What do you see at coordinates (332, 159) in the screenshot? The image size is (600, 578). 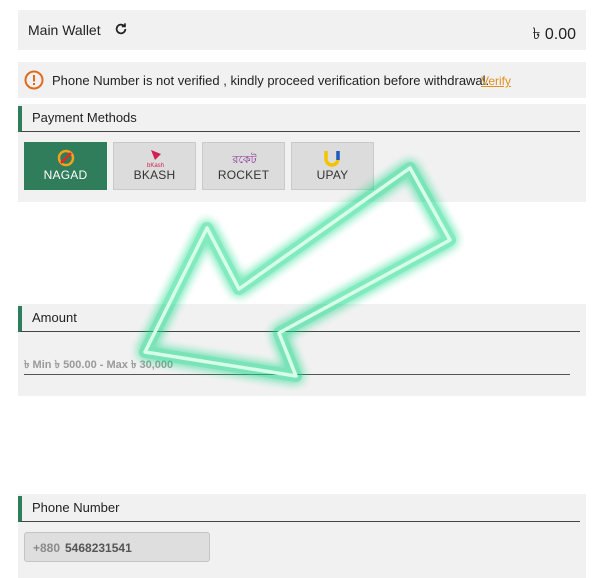 I see `upay-logo-icon` at bounding box center [332, 159].